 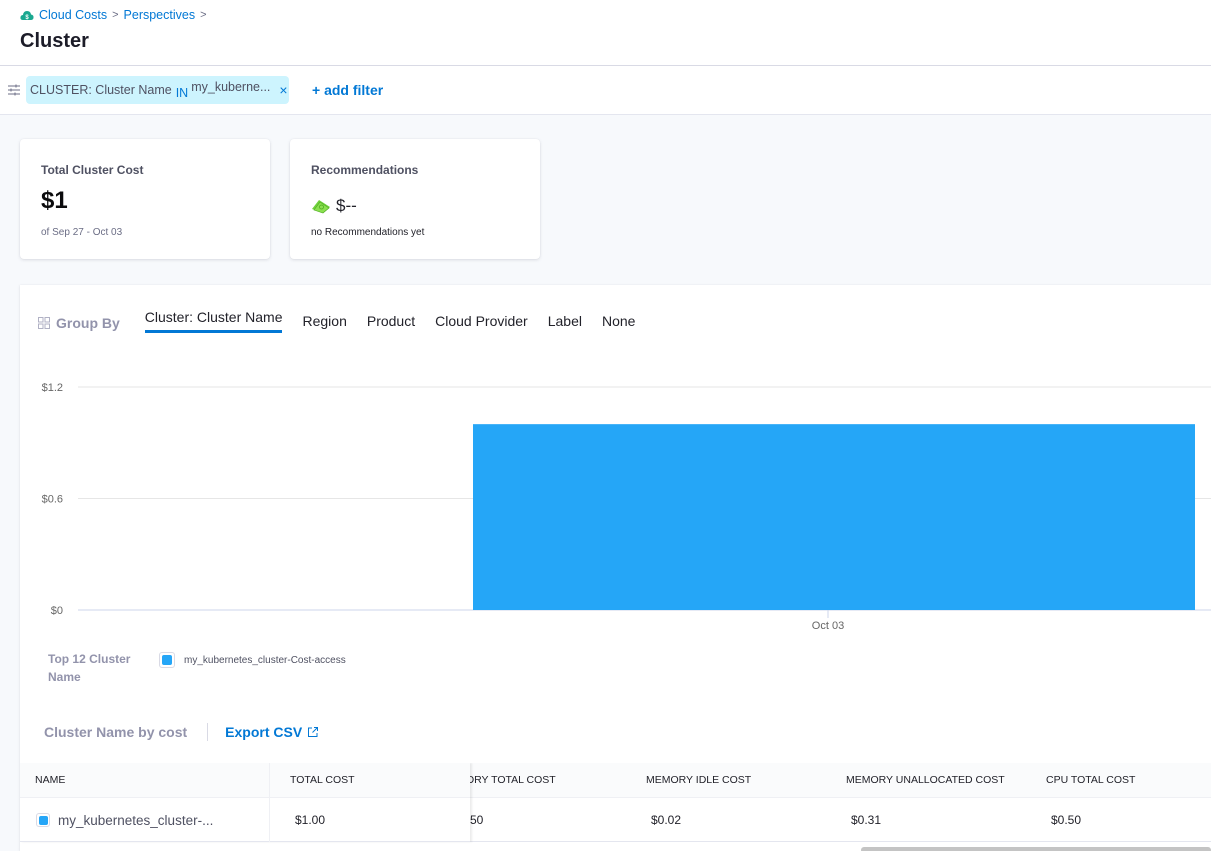 I want to click on y-axis-ticks: $0 $0.6 $1.2, so click(x=52, y=499).